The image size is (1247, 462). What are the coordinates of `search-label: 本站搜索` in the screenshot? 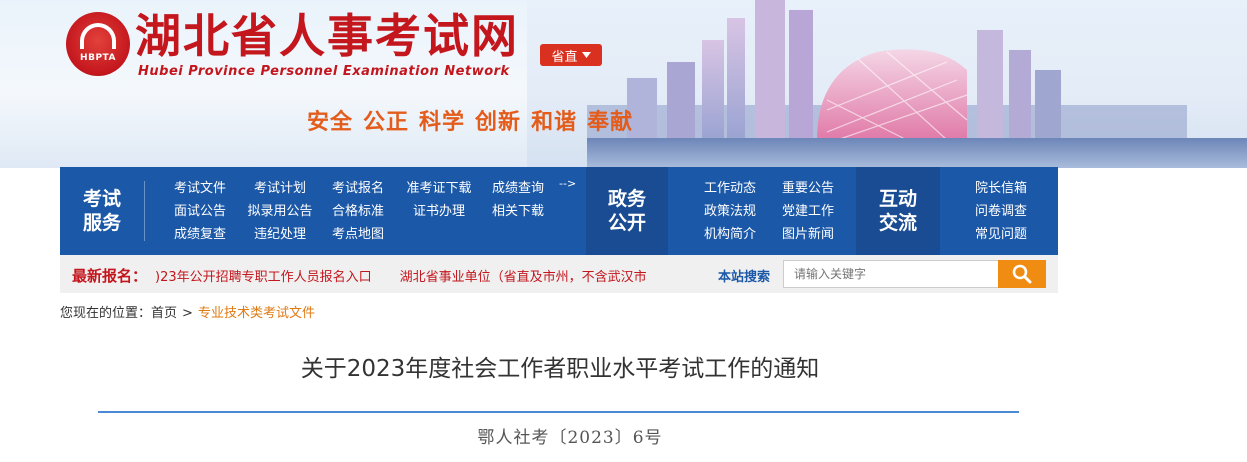 It's located at (744, 277).